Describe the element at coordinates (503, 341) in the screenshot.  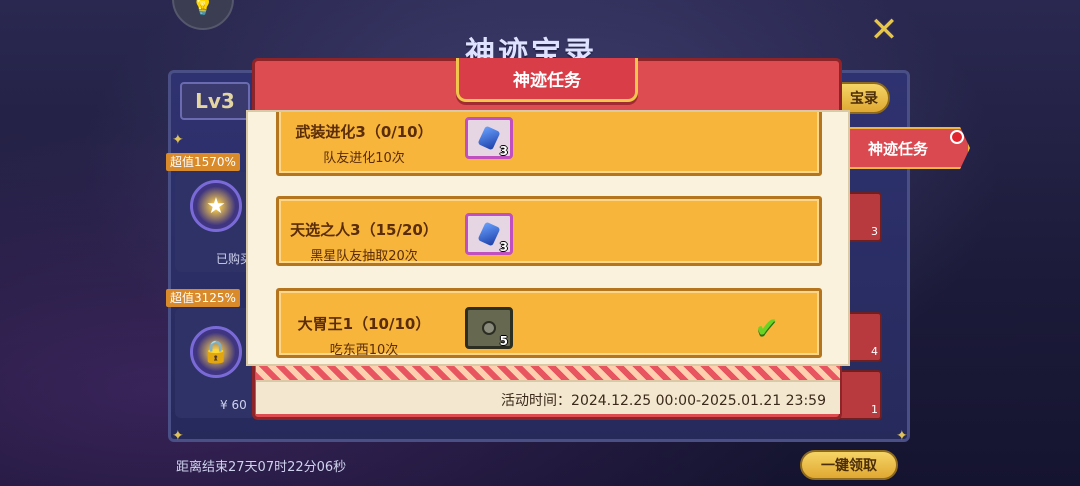
I see `reward-count: 5` at that location.